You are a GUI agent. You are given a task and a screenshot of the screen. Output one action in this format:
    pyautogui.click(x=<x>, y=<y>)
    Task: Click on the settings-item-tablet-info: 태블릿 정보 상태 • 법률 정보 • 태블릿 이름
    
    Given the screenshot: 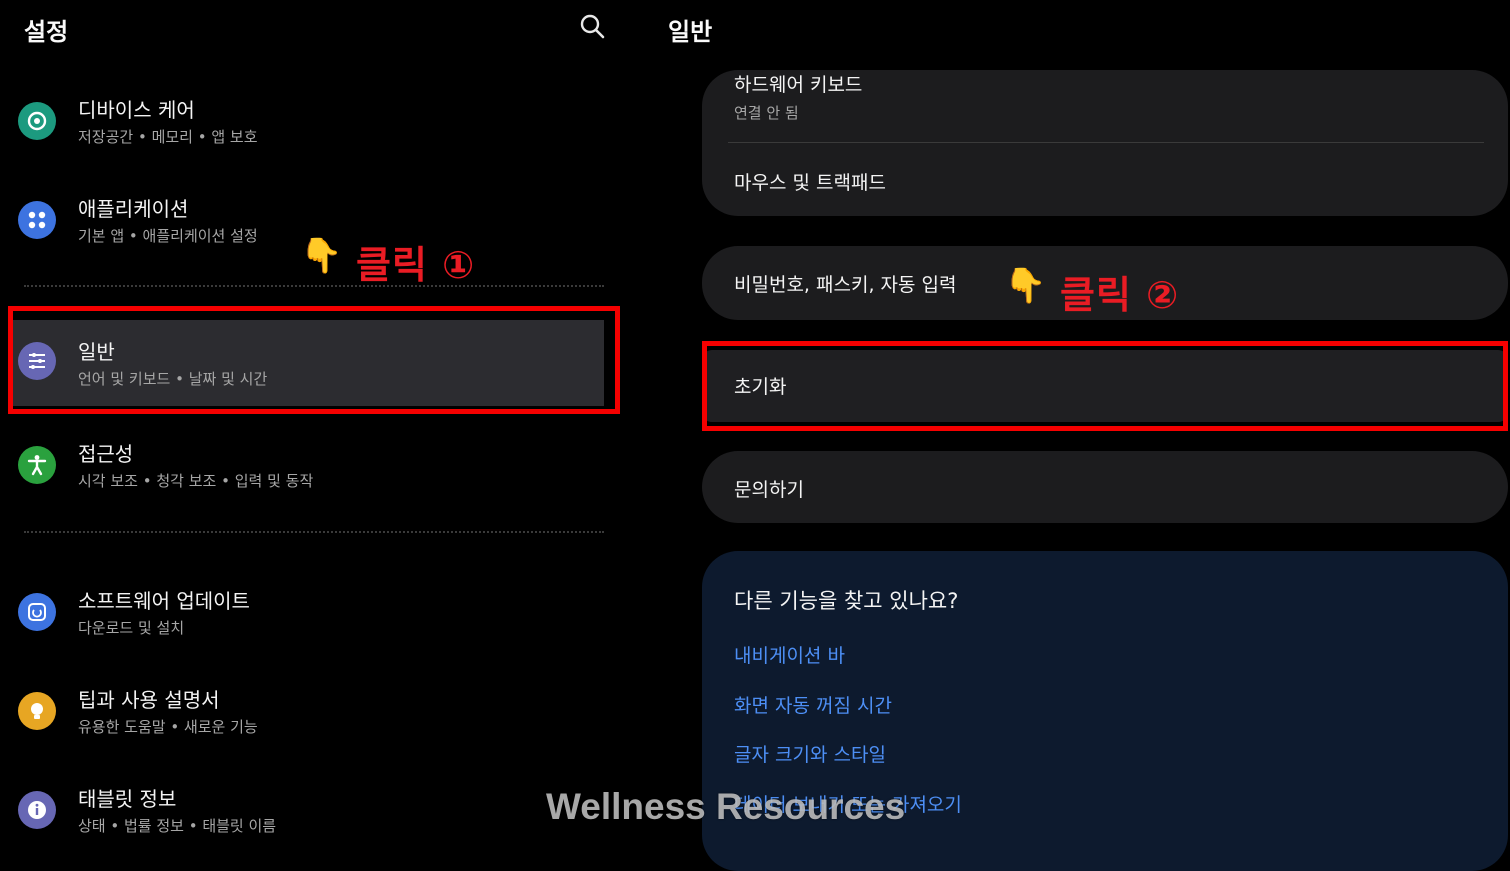 What is the action you would take?
    pyautogui.click(x=308, y=813)
    